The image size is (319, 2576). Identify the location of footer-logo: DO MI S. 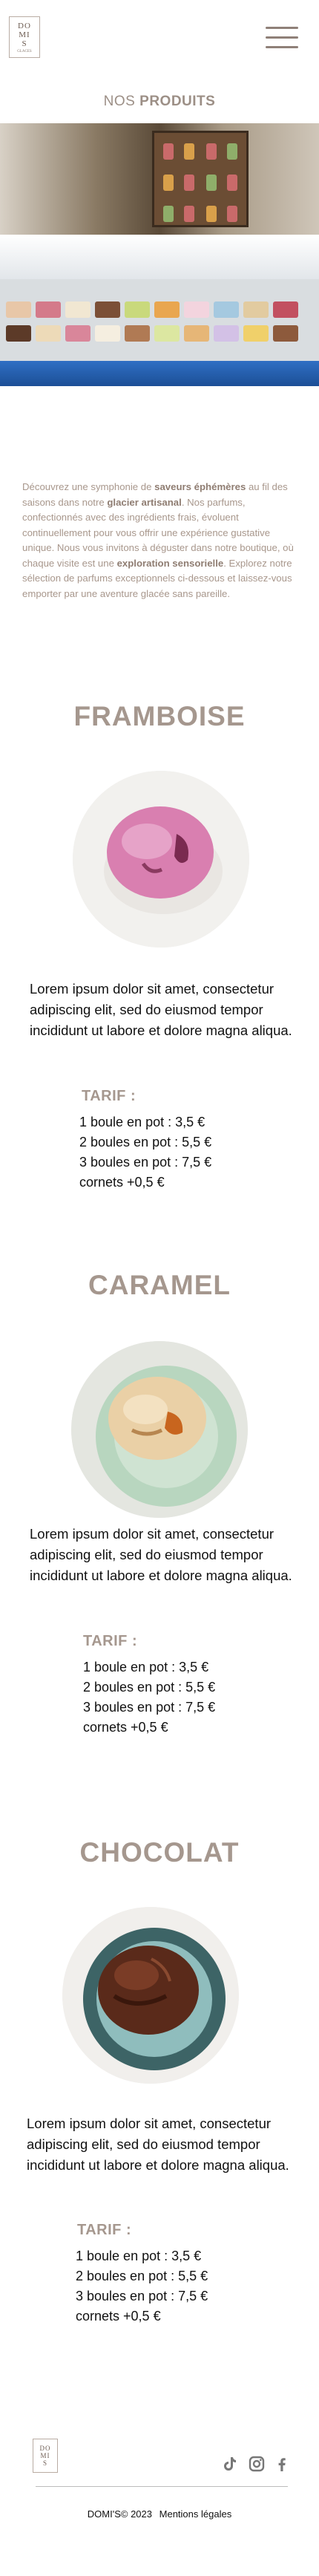
(45, 2456).